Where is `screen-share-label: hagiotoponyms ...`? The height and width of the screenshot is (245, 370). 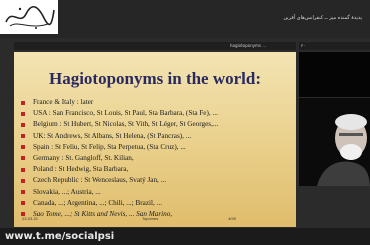 screen-share-label: hagiotoponyms ... is located at coordinates (248, 45).